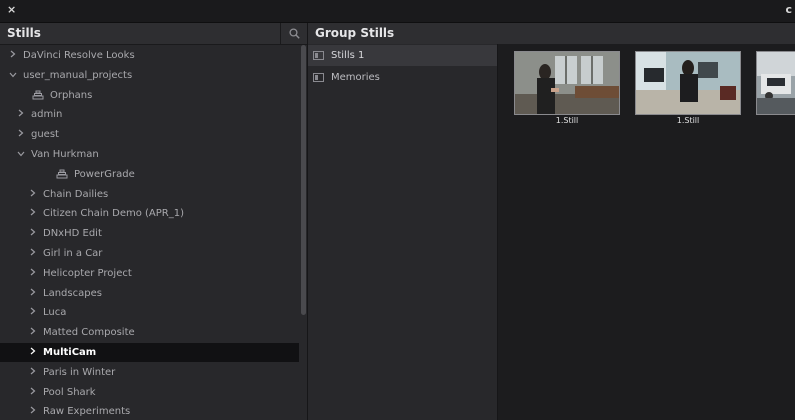 This screenshot has height=420, width=795. Describe the element at coordinates (104, 174) in the screenshot. I see `tree-item-label: PowerGrade` at that location.